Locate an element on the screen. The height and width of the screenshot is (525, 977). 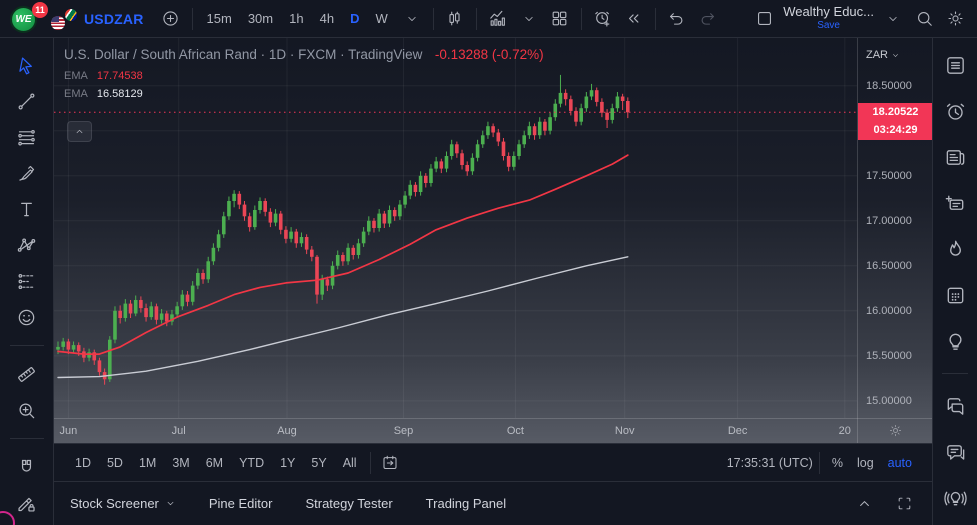
legend-indicator-row: EMA 17.74538 is located at coordinates (304, 76).